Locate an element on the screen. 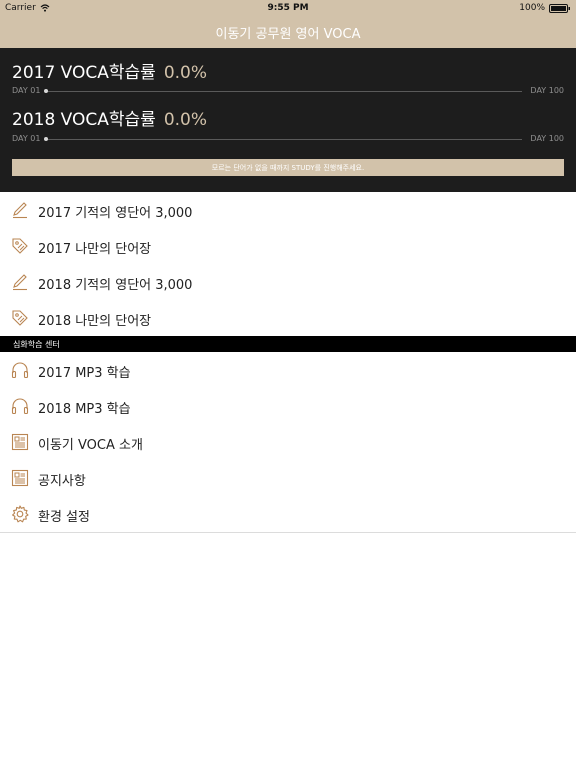 The height and width of the screenshot is (768, 576). progress-2017-label: 2017 VOCA학습률 is located at coordinates (84, 73).